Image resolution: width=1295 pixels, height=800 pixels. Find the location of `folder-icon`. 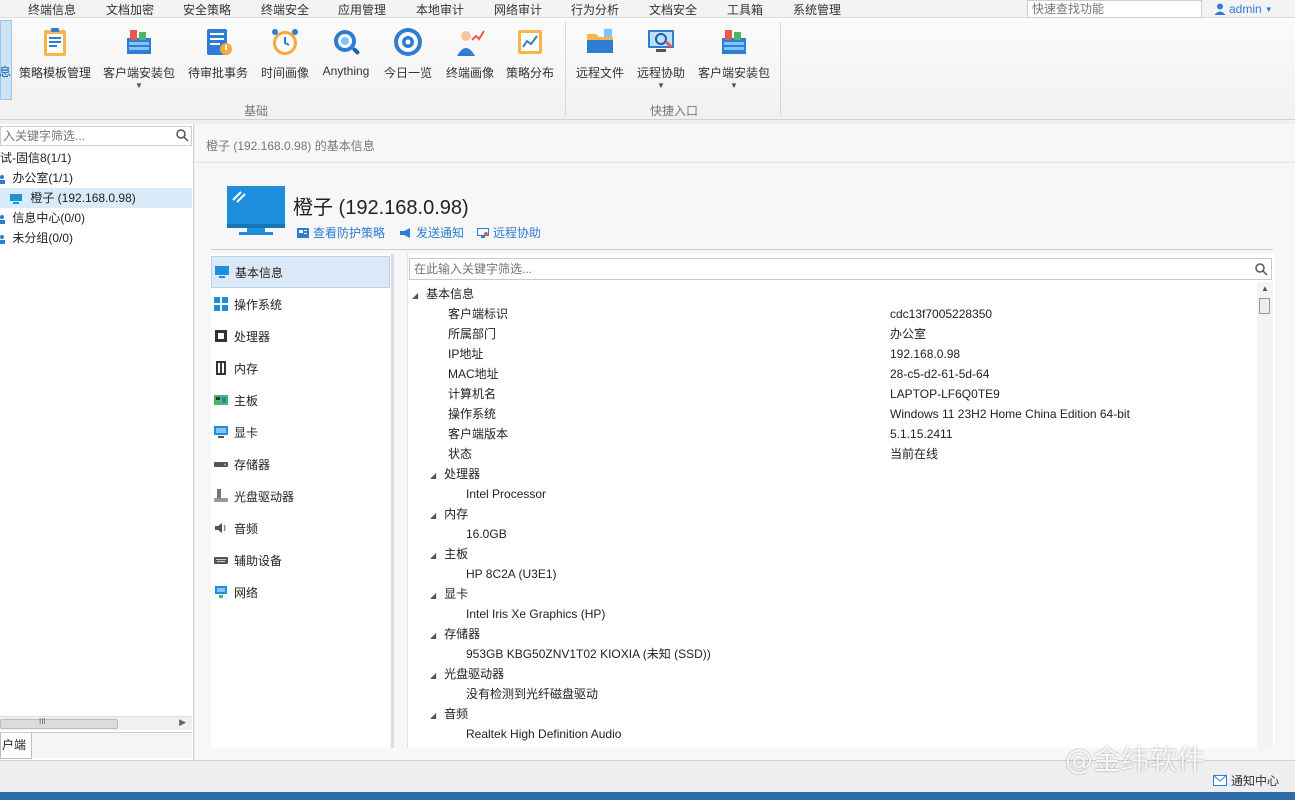

folder-icon is located at coordinates (600, 42).